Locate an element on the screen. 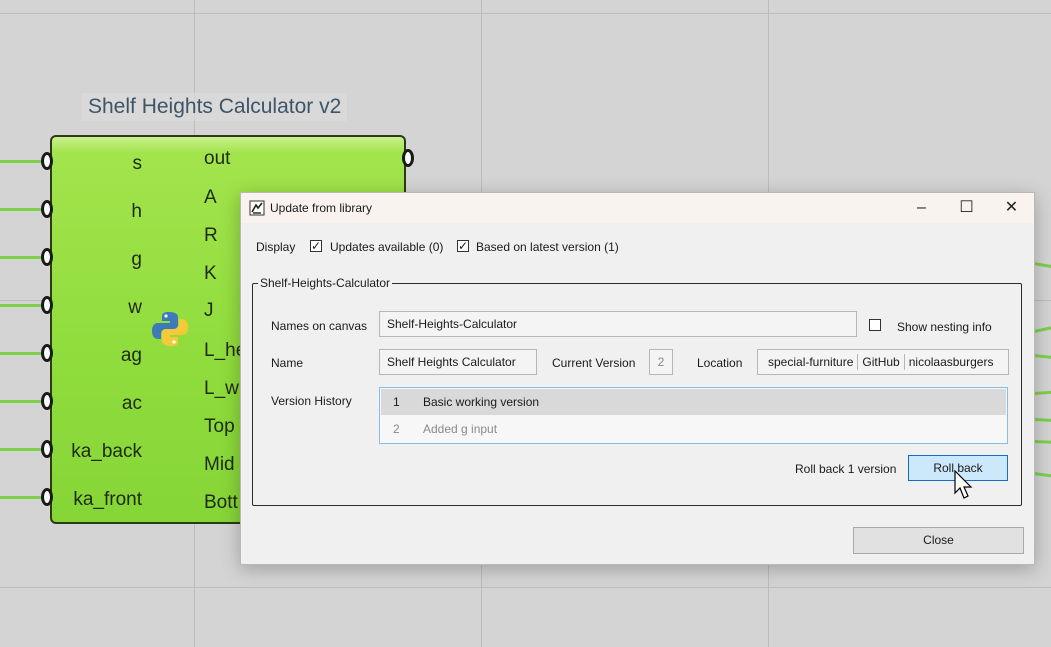 The image size is (1051, 647). input-label-ka-back: ka_back is located at coordinates (106, 451).